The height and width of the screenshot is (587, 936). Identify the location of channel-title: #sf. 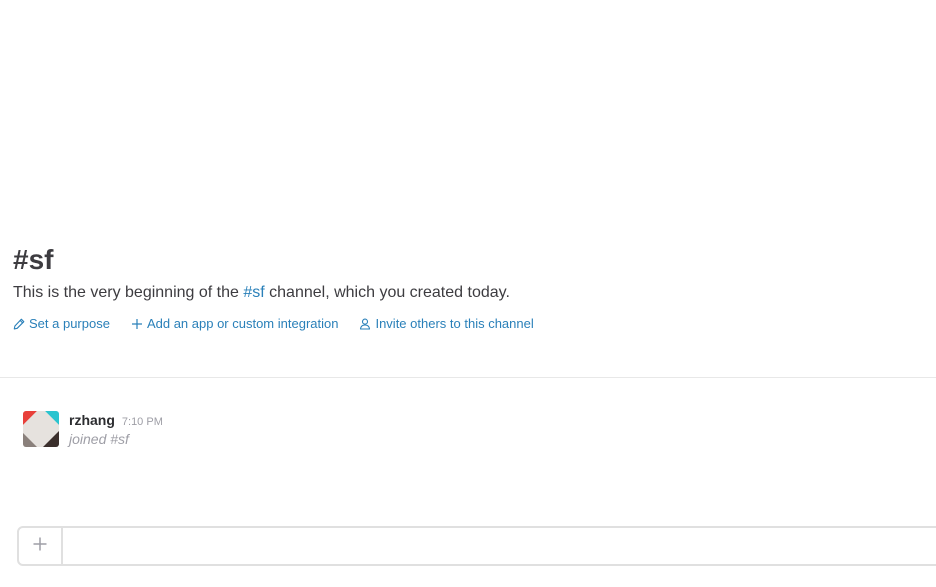
(33, 259).